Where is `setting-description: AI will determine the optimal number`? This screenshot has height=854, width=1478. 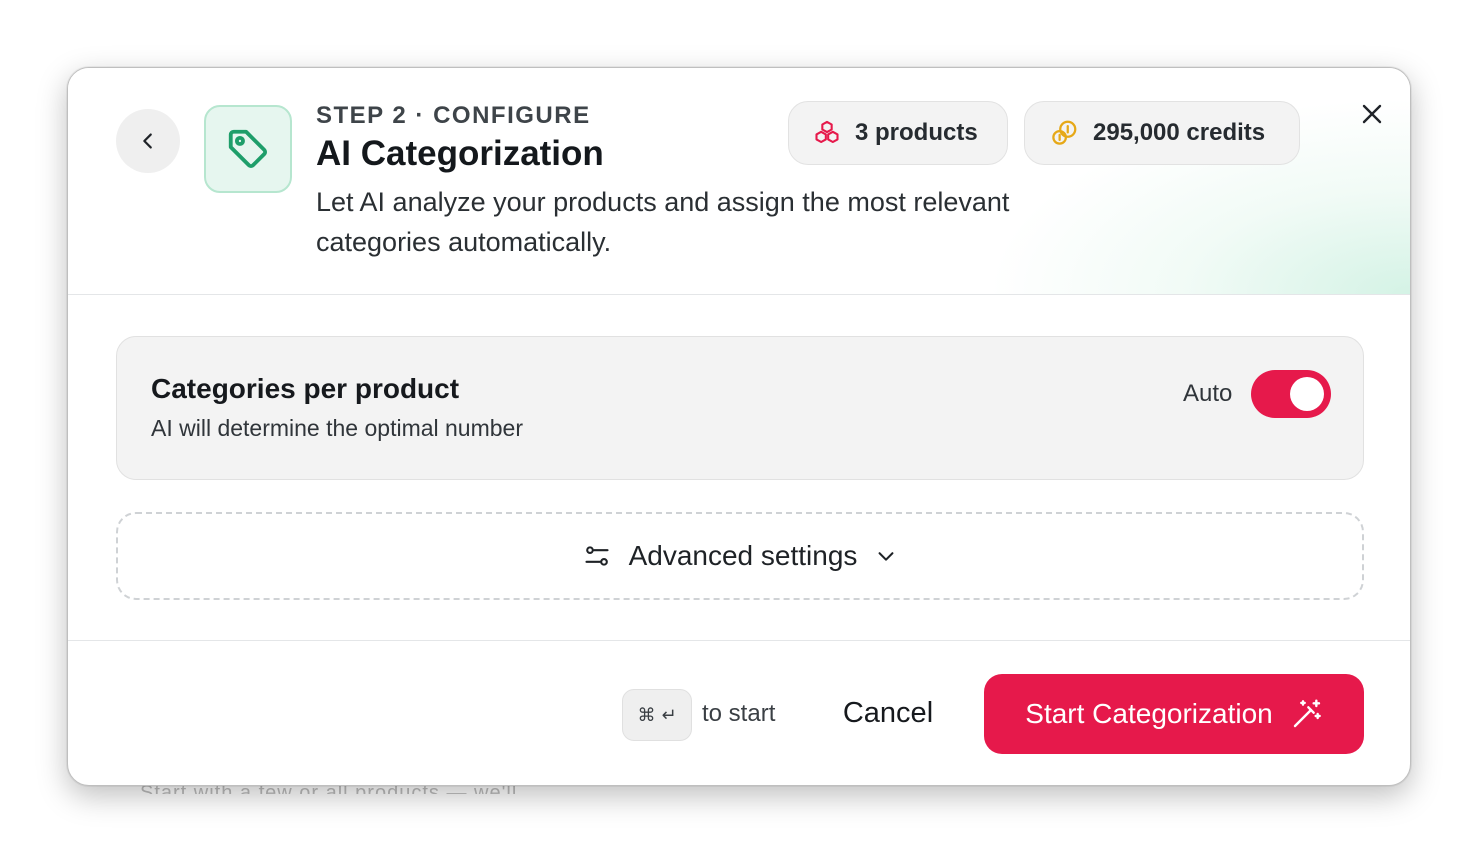 setting-description: AI will determine the optimal number is located at coordinates (337, 428).